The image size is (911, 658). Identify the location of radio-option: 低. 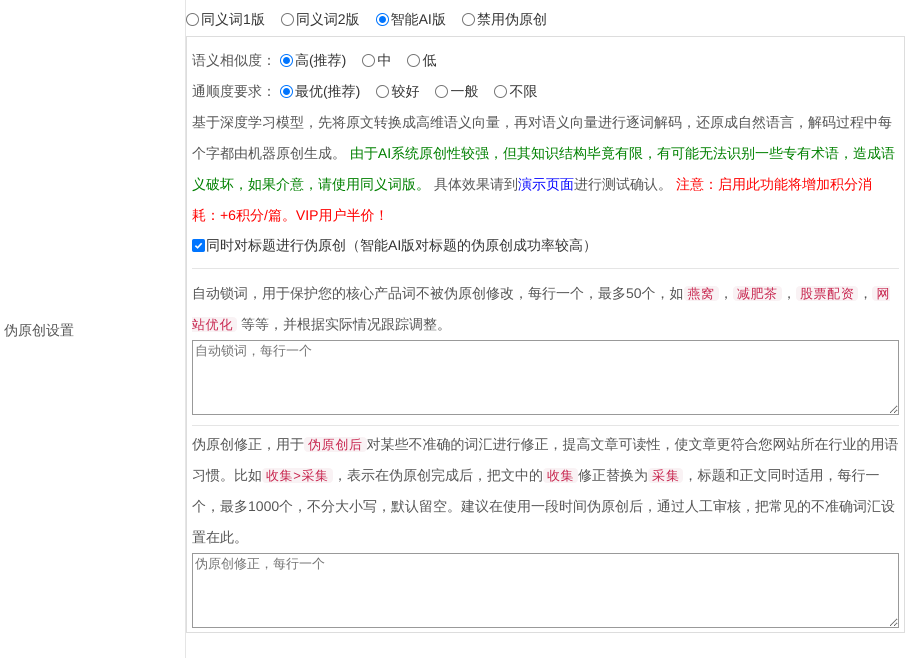
(421, 60).